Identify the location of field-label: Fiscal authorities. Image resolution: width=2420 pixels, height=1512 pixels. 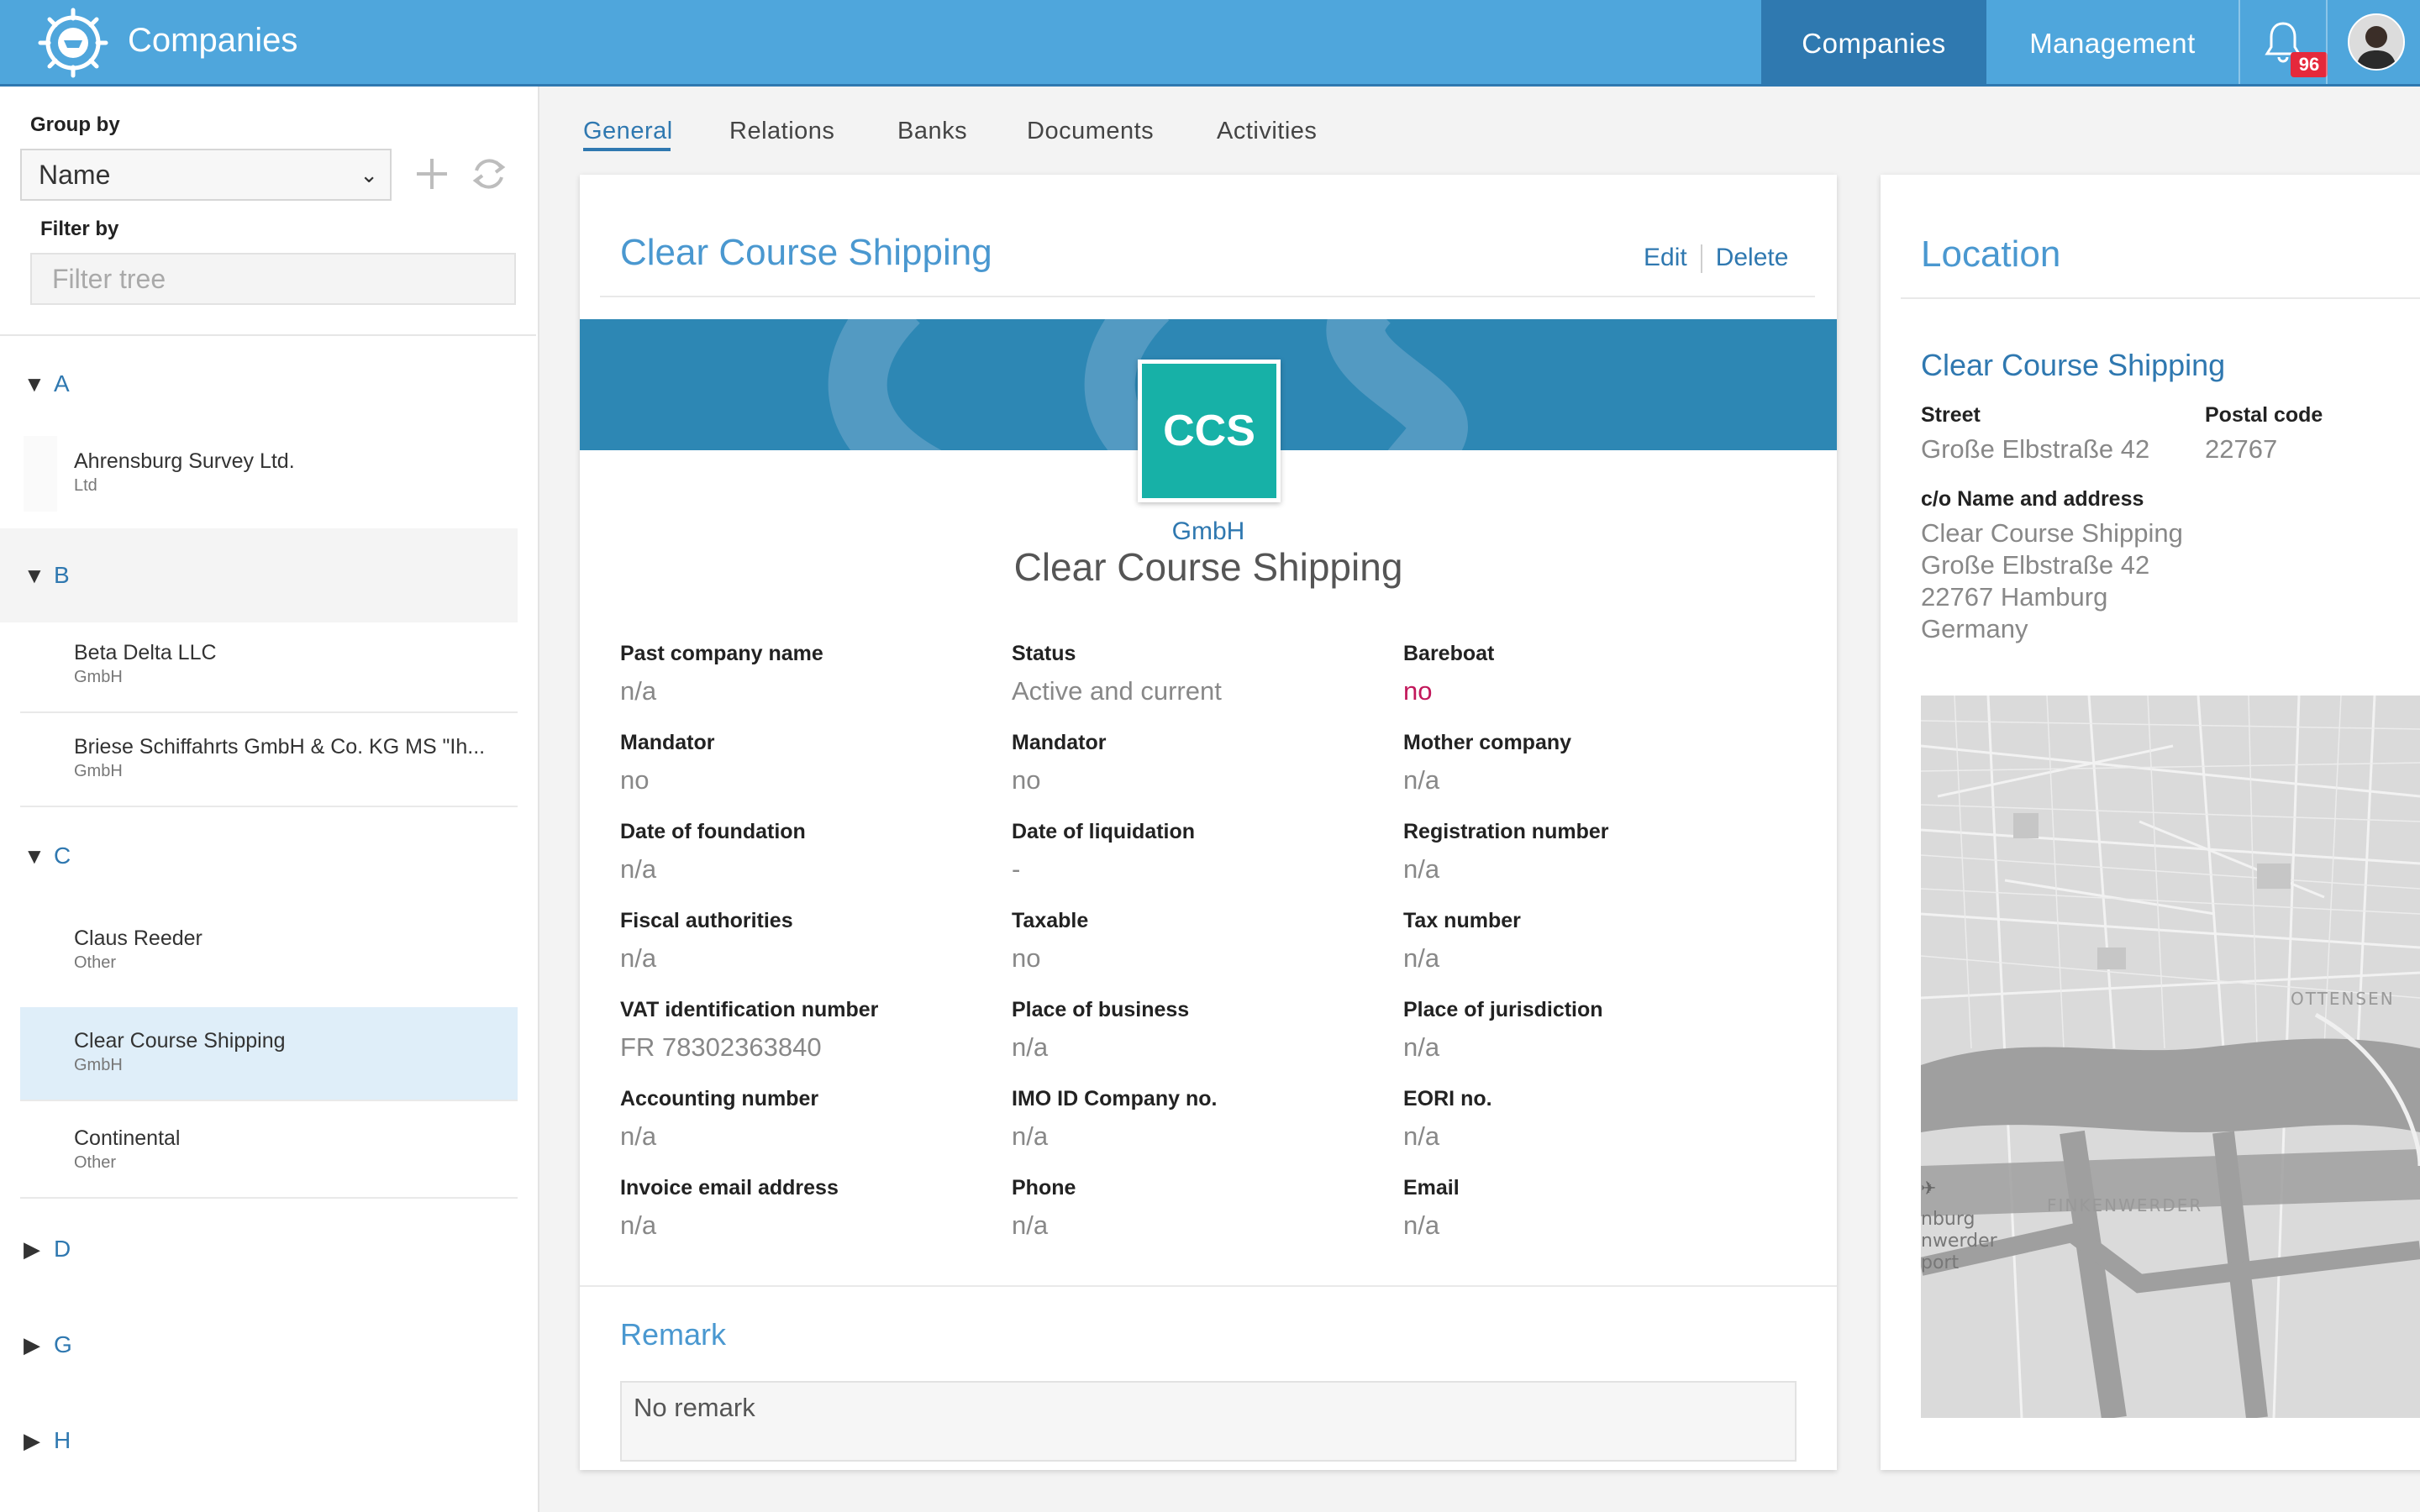
(706, 920).